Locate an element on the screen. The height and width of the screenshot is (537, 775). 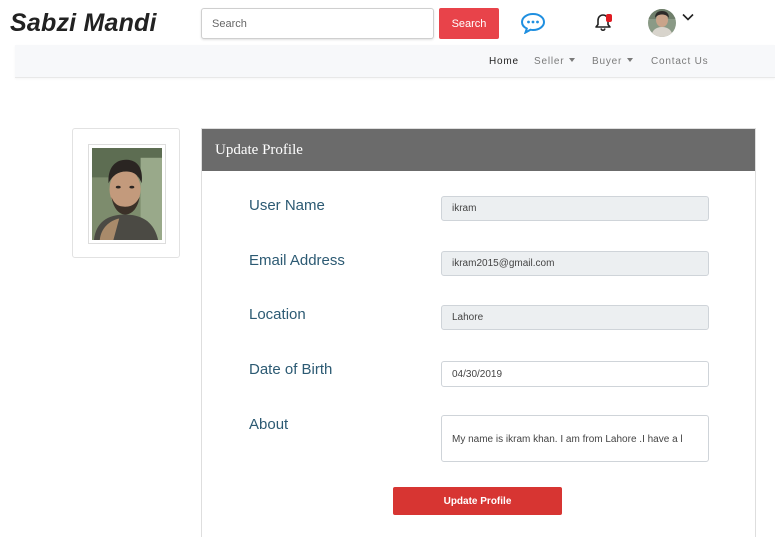
nav-seller-label: Seller is located at coordinates (549, 61).